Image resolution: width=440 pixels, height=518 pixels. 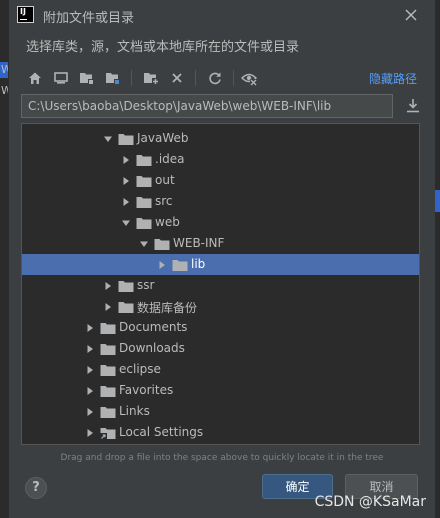 I want to click on new-folder-icon, so click(x=151, y=79).